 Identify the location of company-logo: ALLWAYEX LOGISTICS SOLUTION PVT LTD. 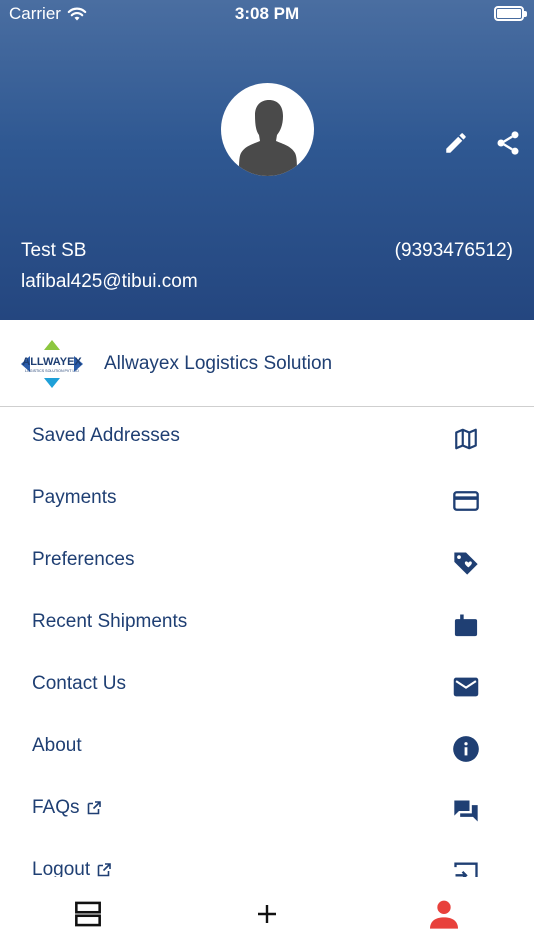
(52, 364).